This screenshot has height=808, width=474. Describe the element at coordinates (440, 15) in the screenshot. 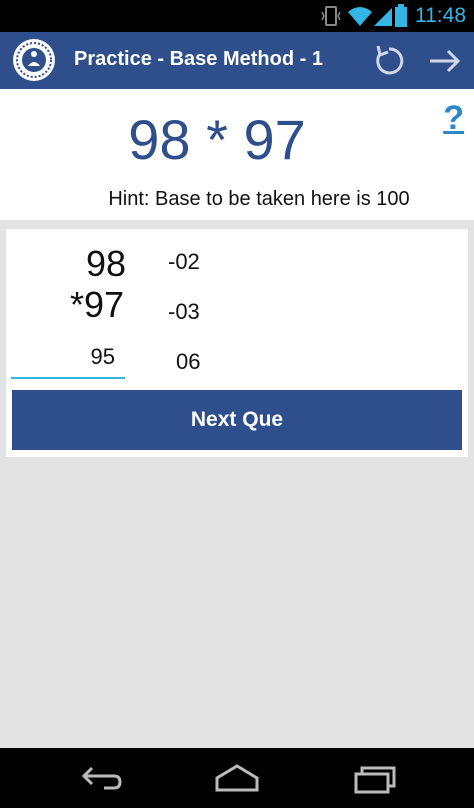

I see `clock: 11:48` at that location.